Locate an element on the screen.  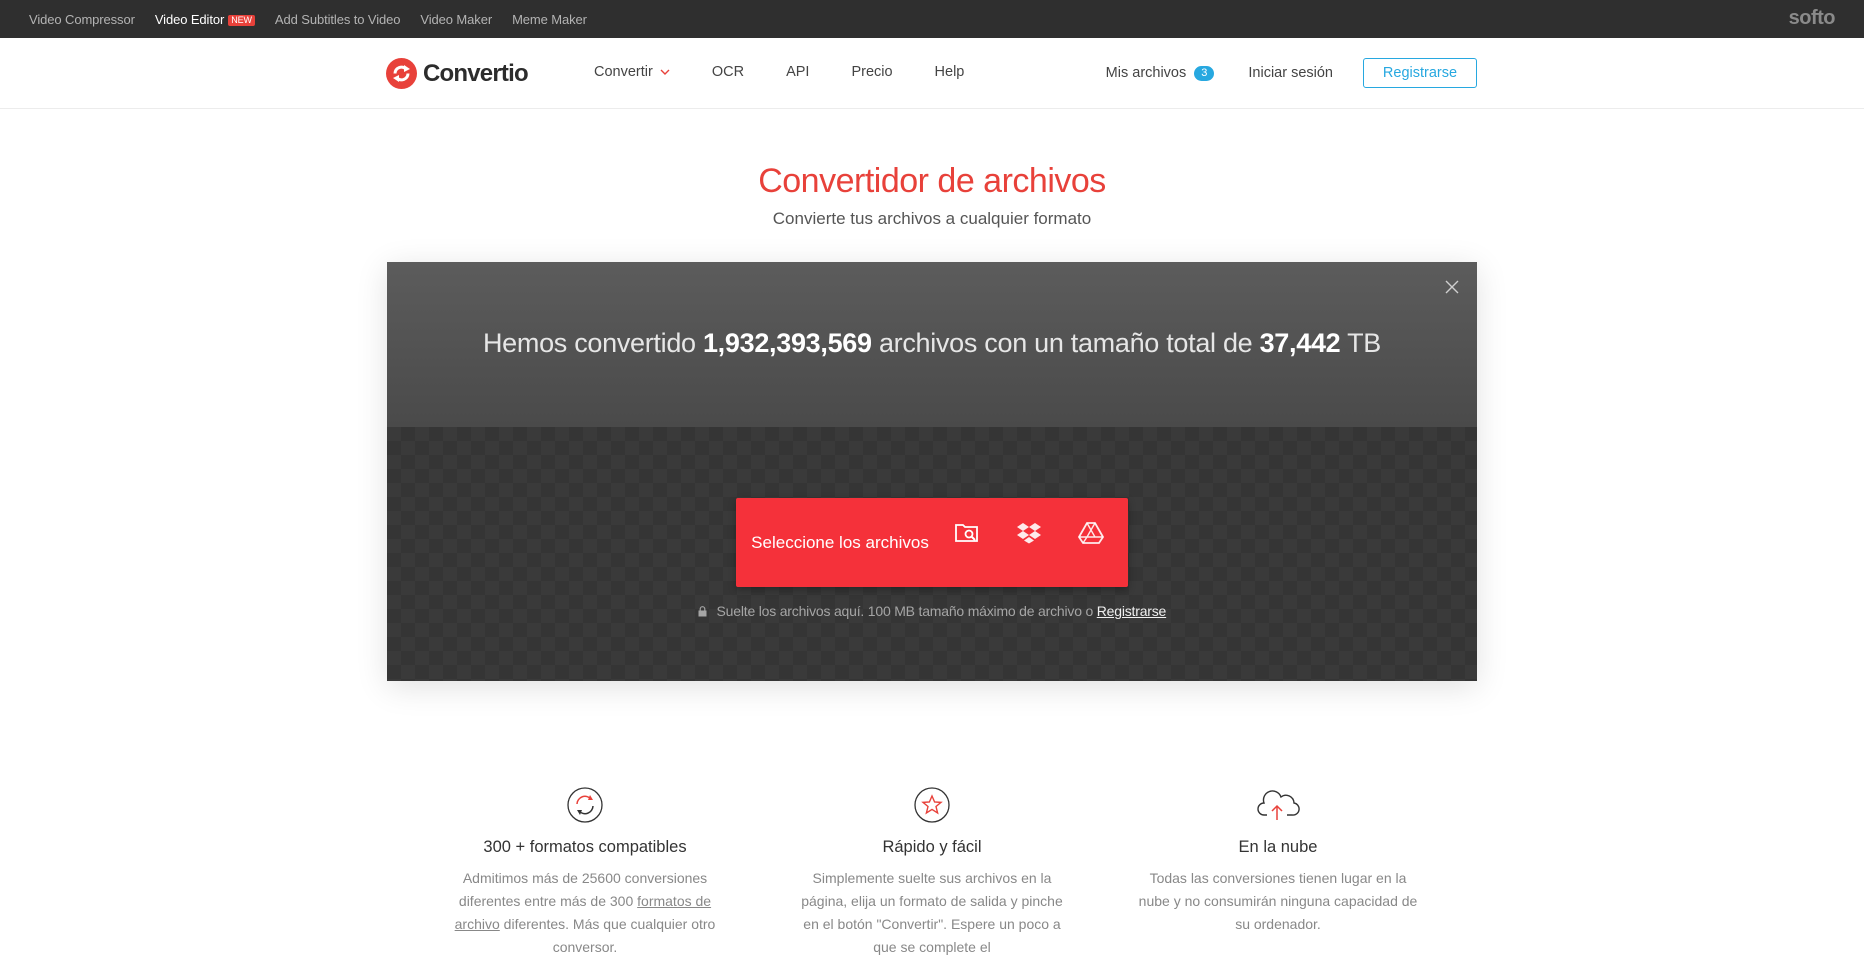
topbar-link-add-subtitles: Add Subtitles to Video is located at coordinates (338, 19).